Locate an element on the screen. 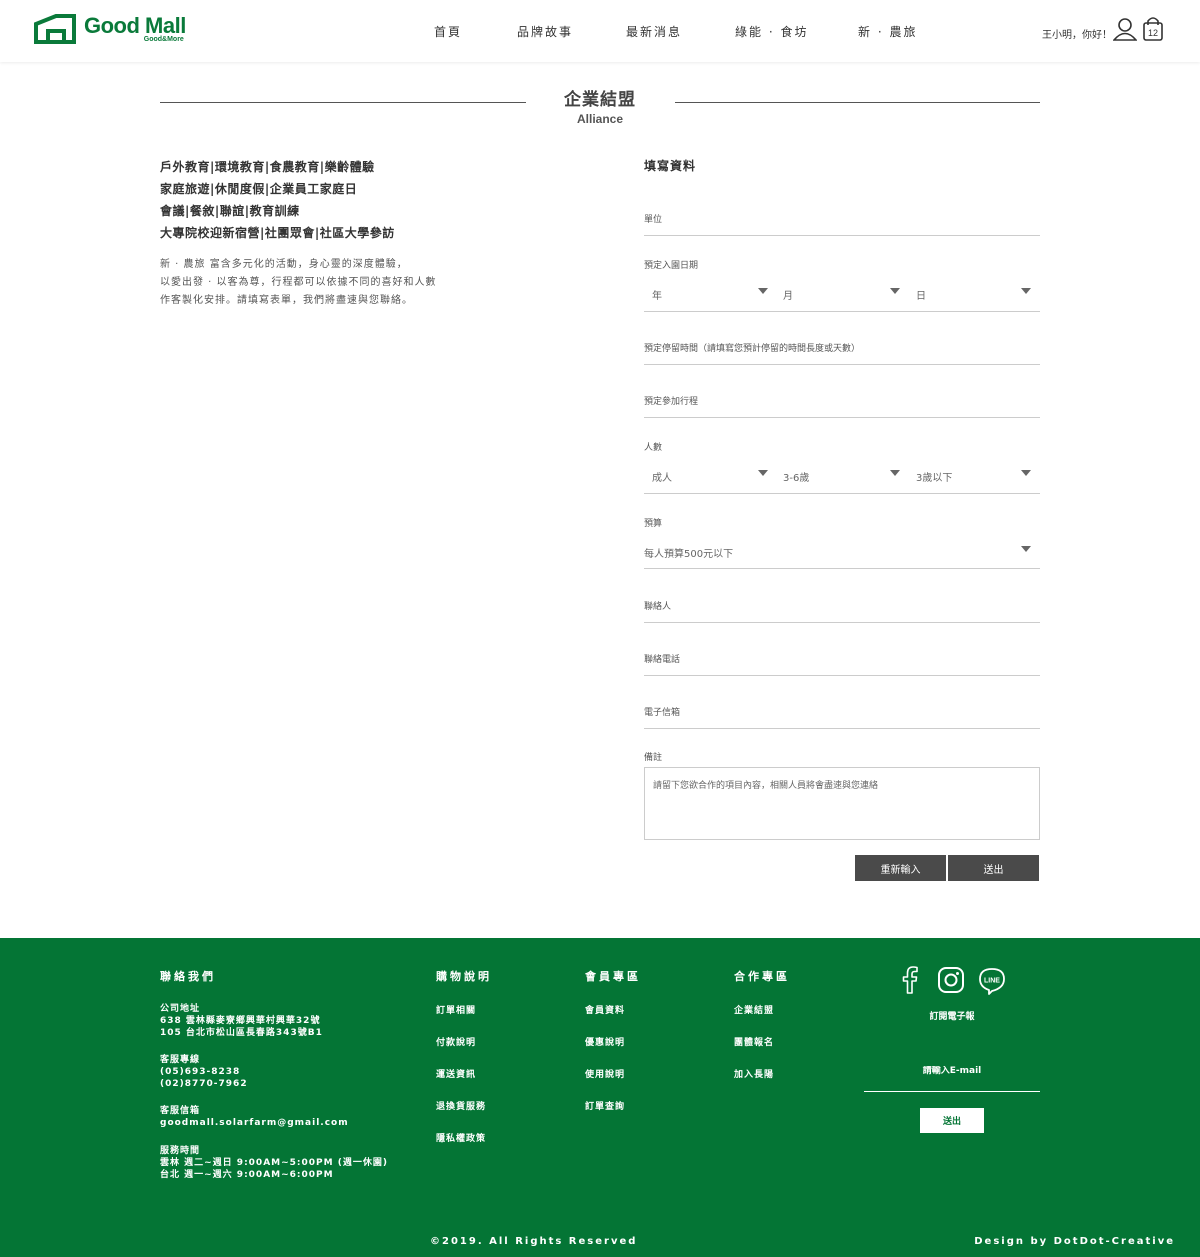 The height and width of the screenshot is (1257, 1200). people-label: 人數 is located at coordinates (653, 448).